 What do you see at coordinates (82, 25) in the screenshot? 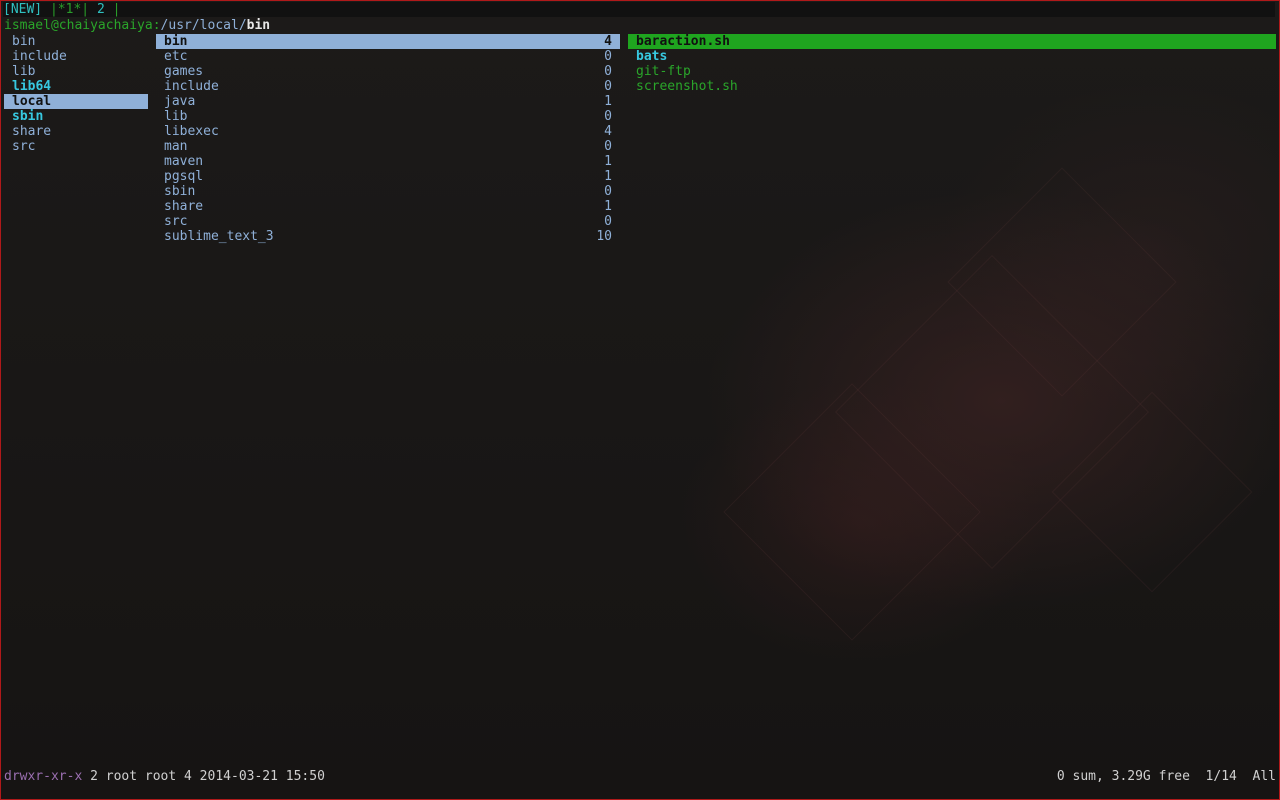
I see `user-host: ismael@chaiyachaiya:` at bounding box center [82, 25].